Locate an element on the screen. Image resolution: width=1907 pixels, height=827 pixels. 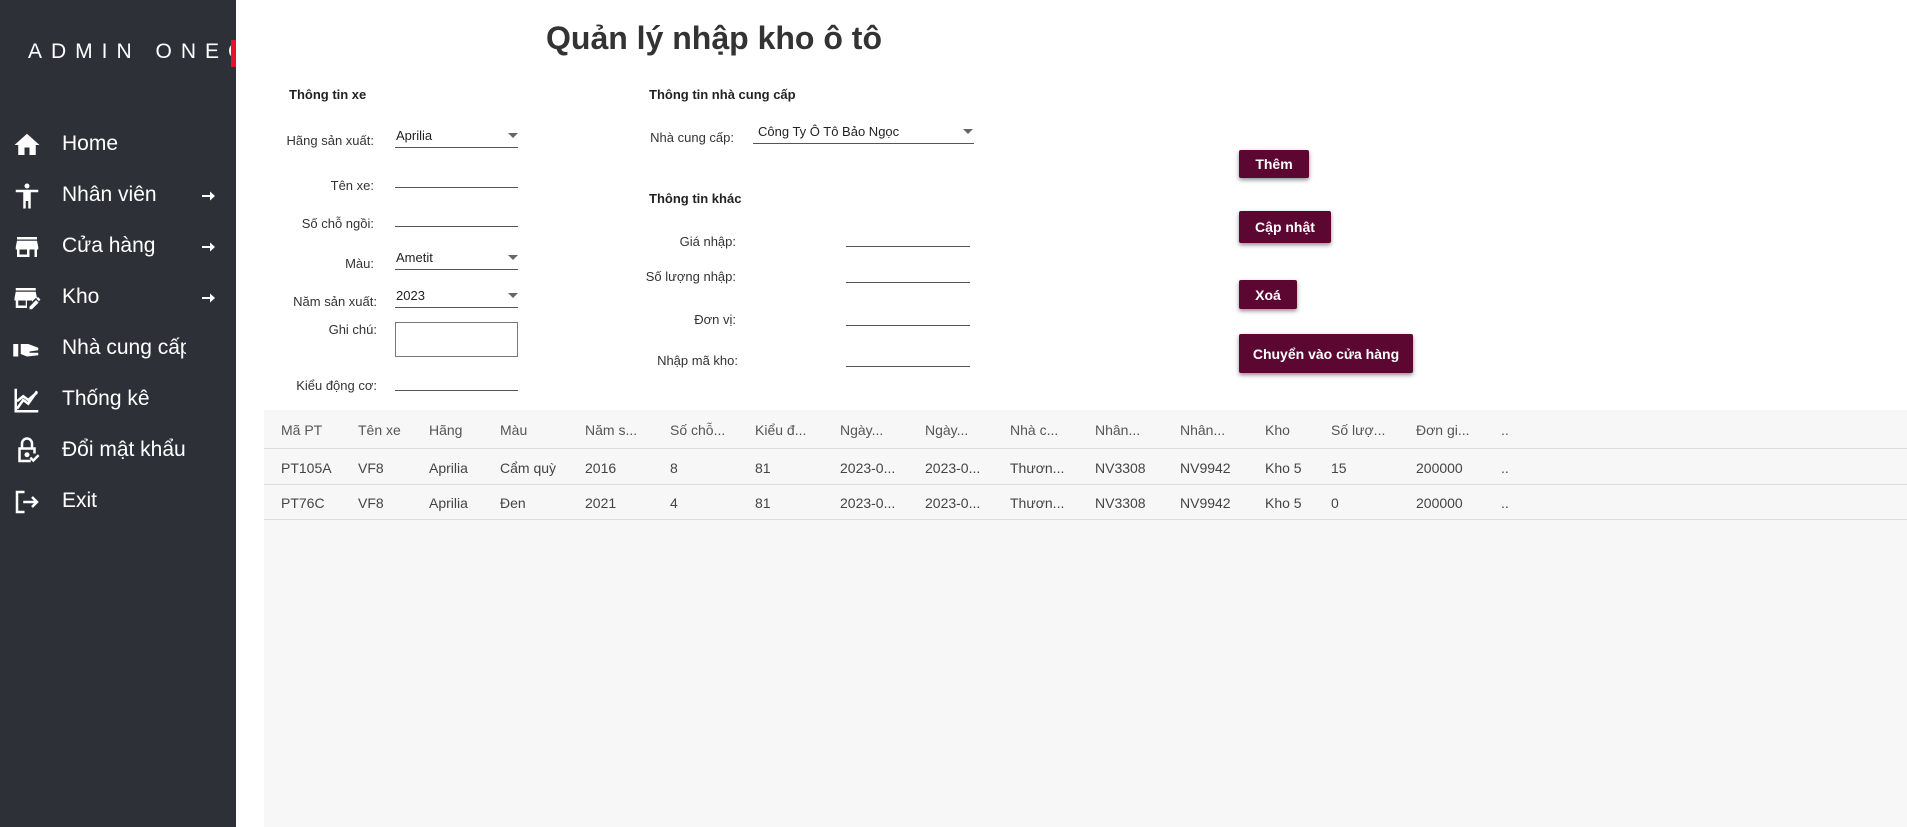
quantity-input is located at coordinates (908, 272).